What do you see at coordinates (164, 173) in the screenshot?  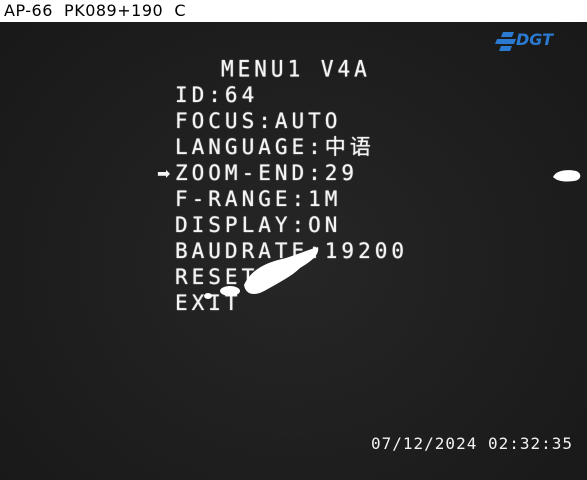 I see `selection-arrow-icon: ➡` at bounding box center [164, 173].